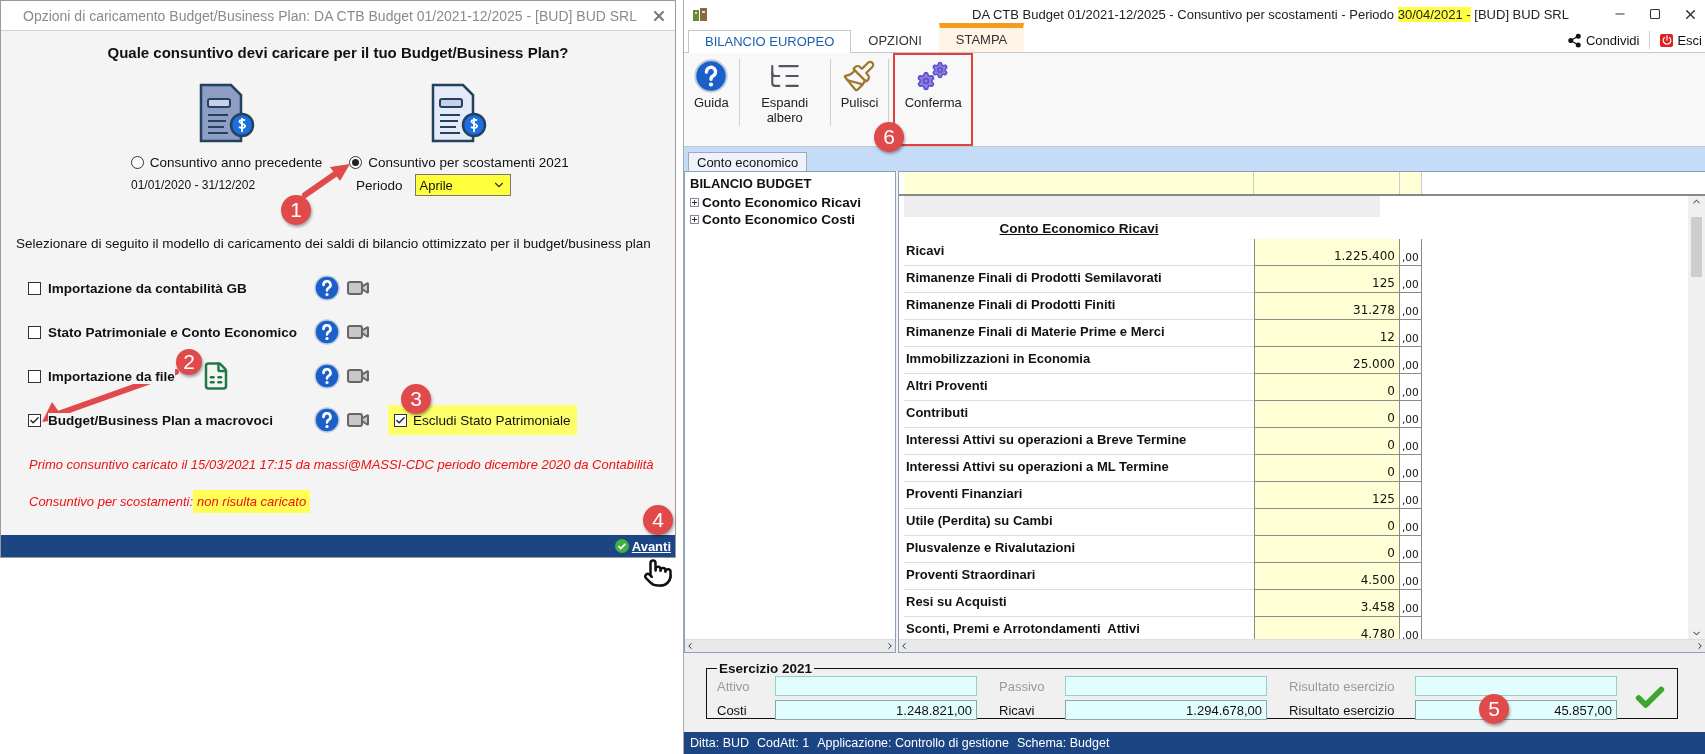 Image resolution: width=1705 pixels, height=754 pixels. I want to click on window-title: DA CTB Budget 01/2021-12/2025 - Consuntivo per scostamenti - Periodo 30/04/2021 - [BUD] BUD SRL, so click(1270, 14).